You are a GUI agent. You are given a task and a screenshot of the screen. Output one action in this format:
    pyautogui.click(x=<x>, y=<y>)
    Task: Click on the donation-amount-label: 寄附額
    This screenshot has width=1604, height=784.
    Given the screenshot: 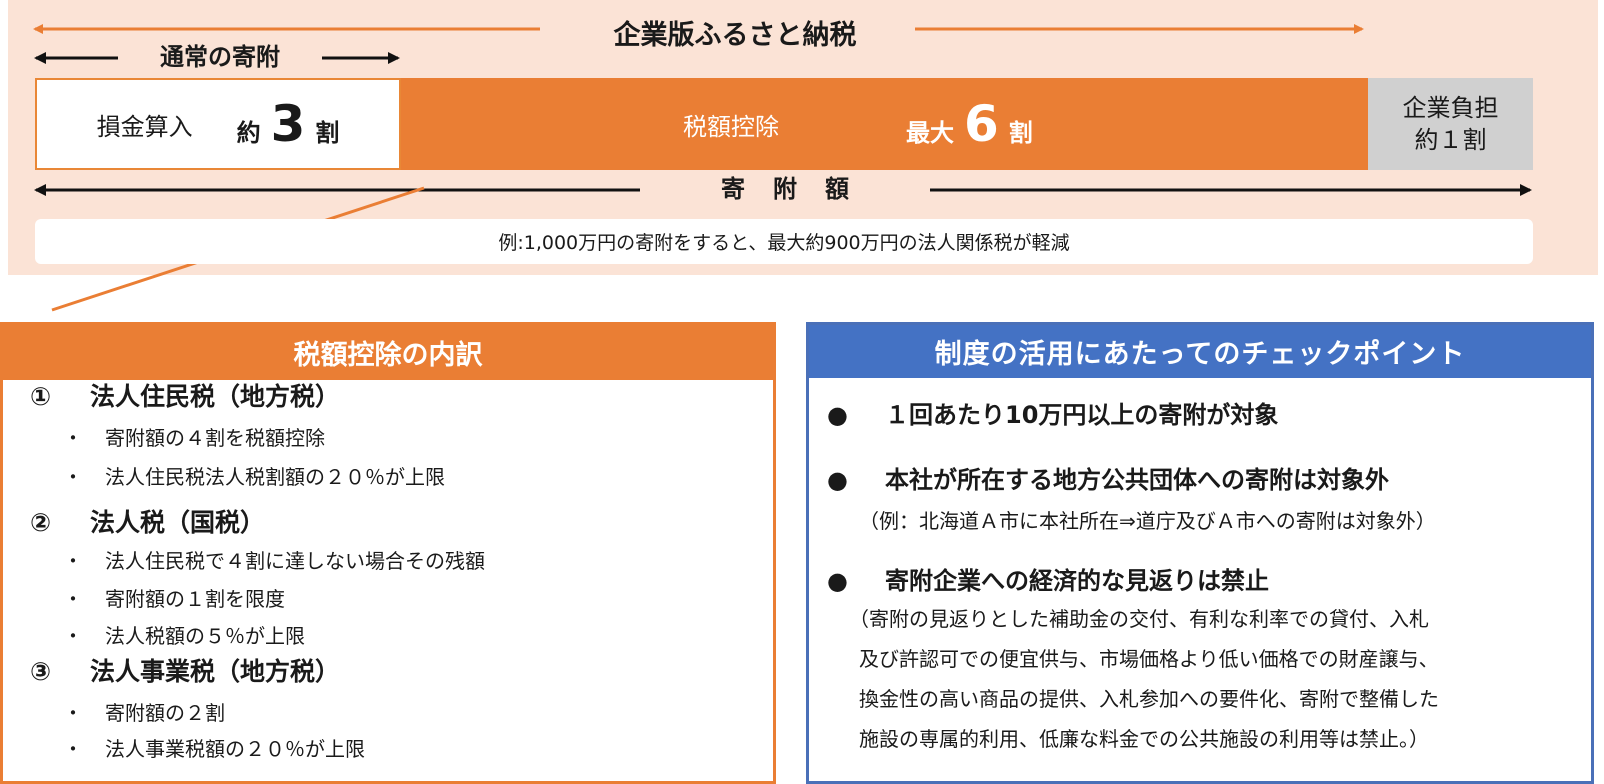 What is the action you would take?
    pyautogui.click(x=785, y=189)
    